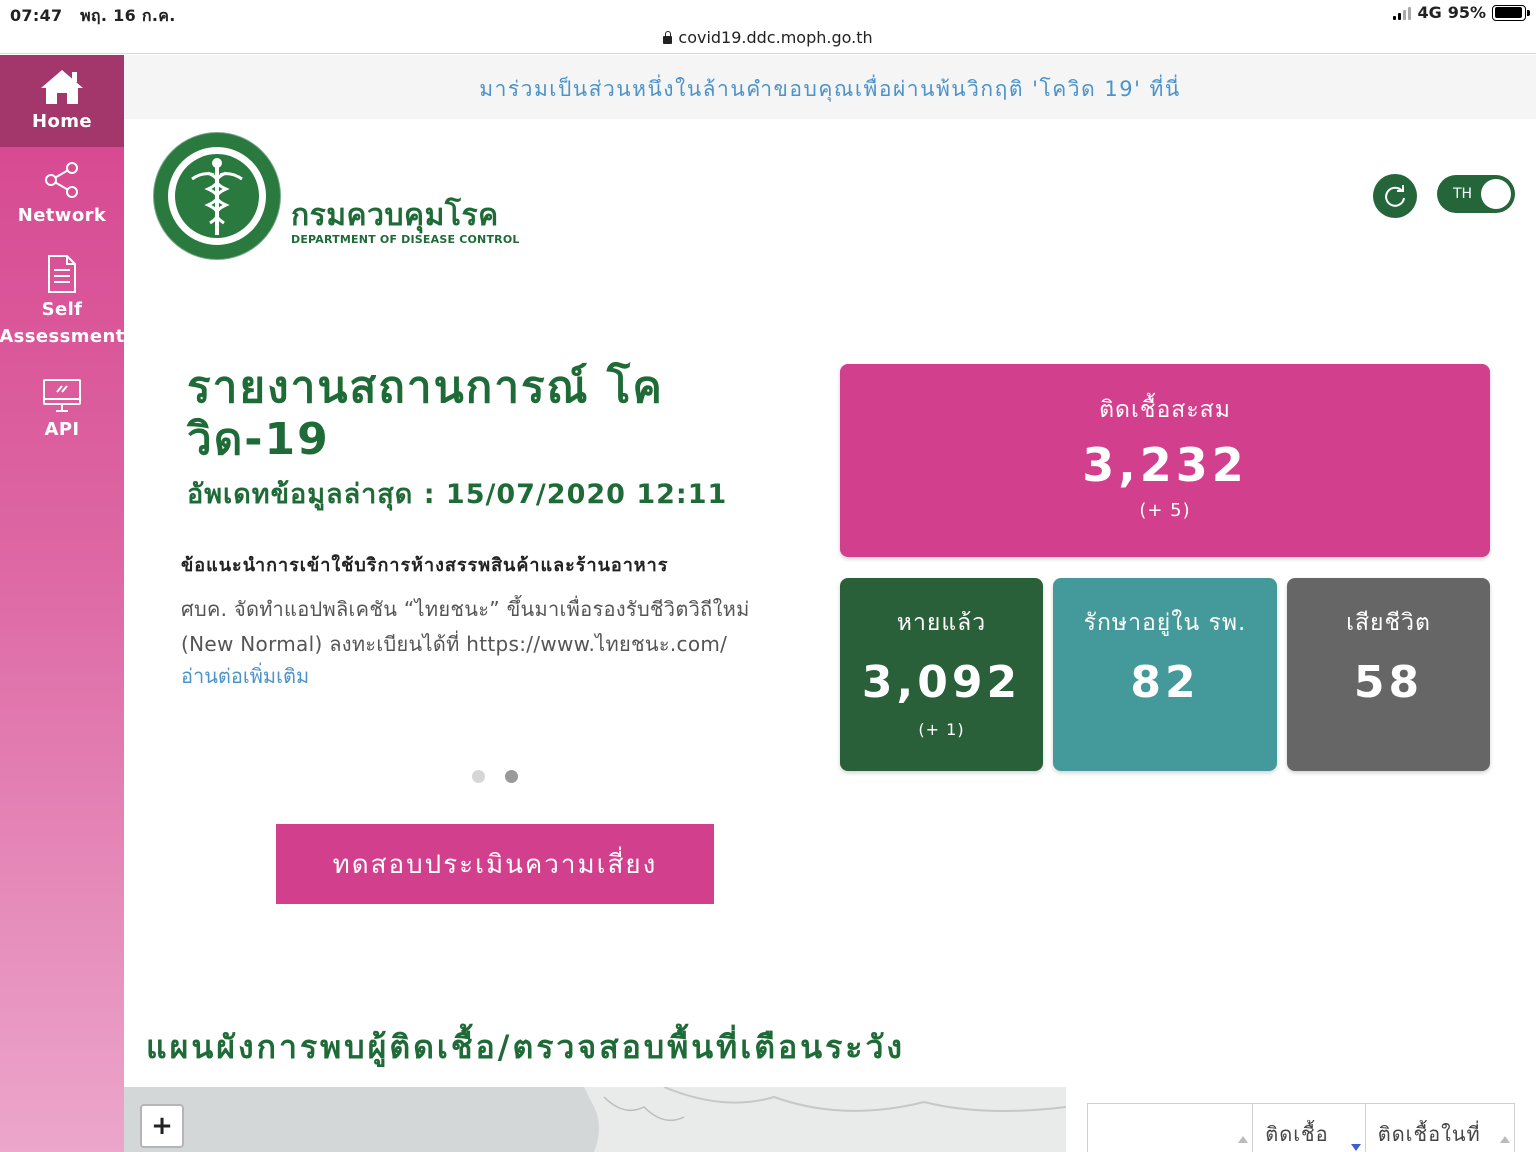 The height and width of the screenshot is (1152, 1536). I want to click on toggle-knob, so click(1496, 194).